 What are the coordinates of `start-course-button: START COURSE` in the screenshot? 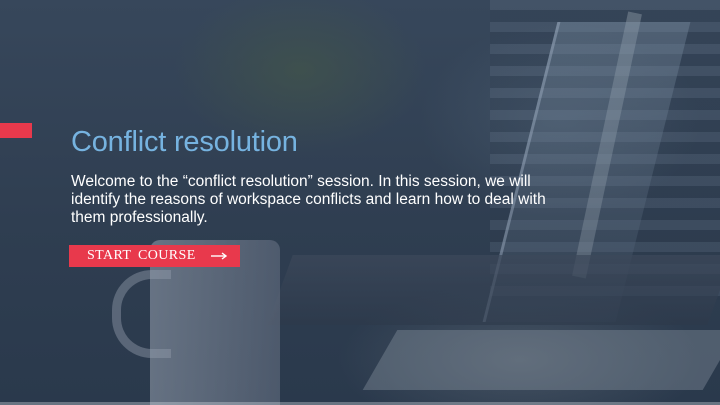 It's located at (154, 256).